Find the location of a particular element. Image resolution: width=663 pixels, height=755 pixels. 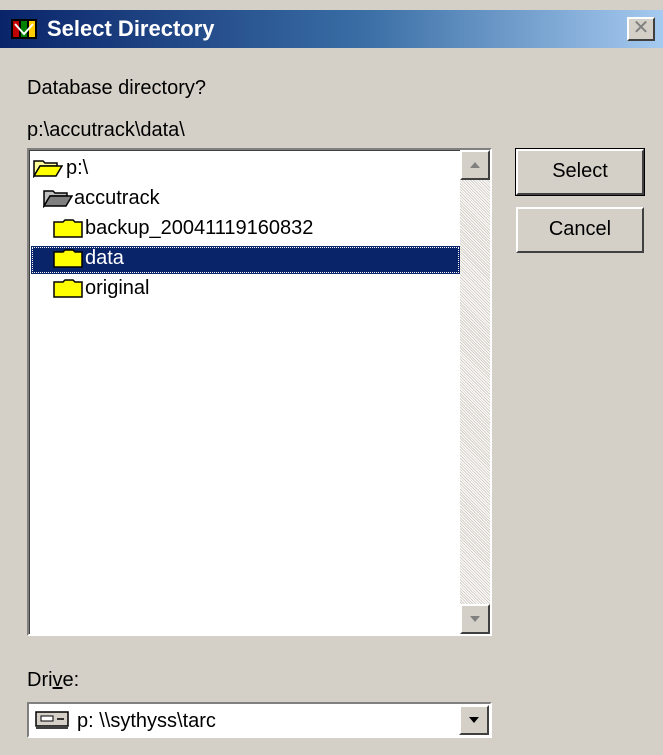

drive-select: p: \\sythyss\tarc is located at coordinates (259, 720).